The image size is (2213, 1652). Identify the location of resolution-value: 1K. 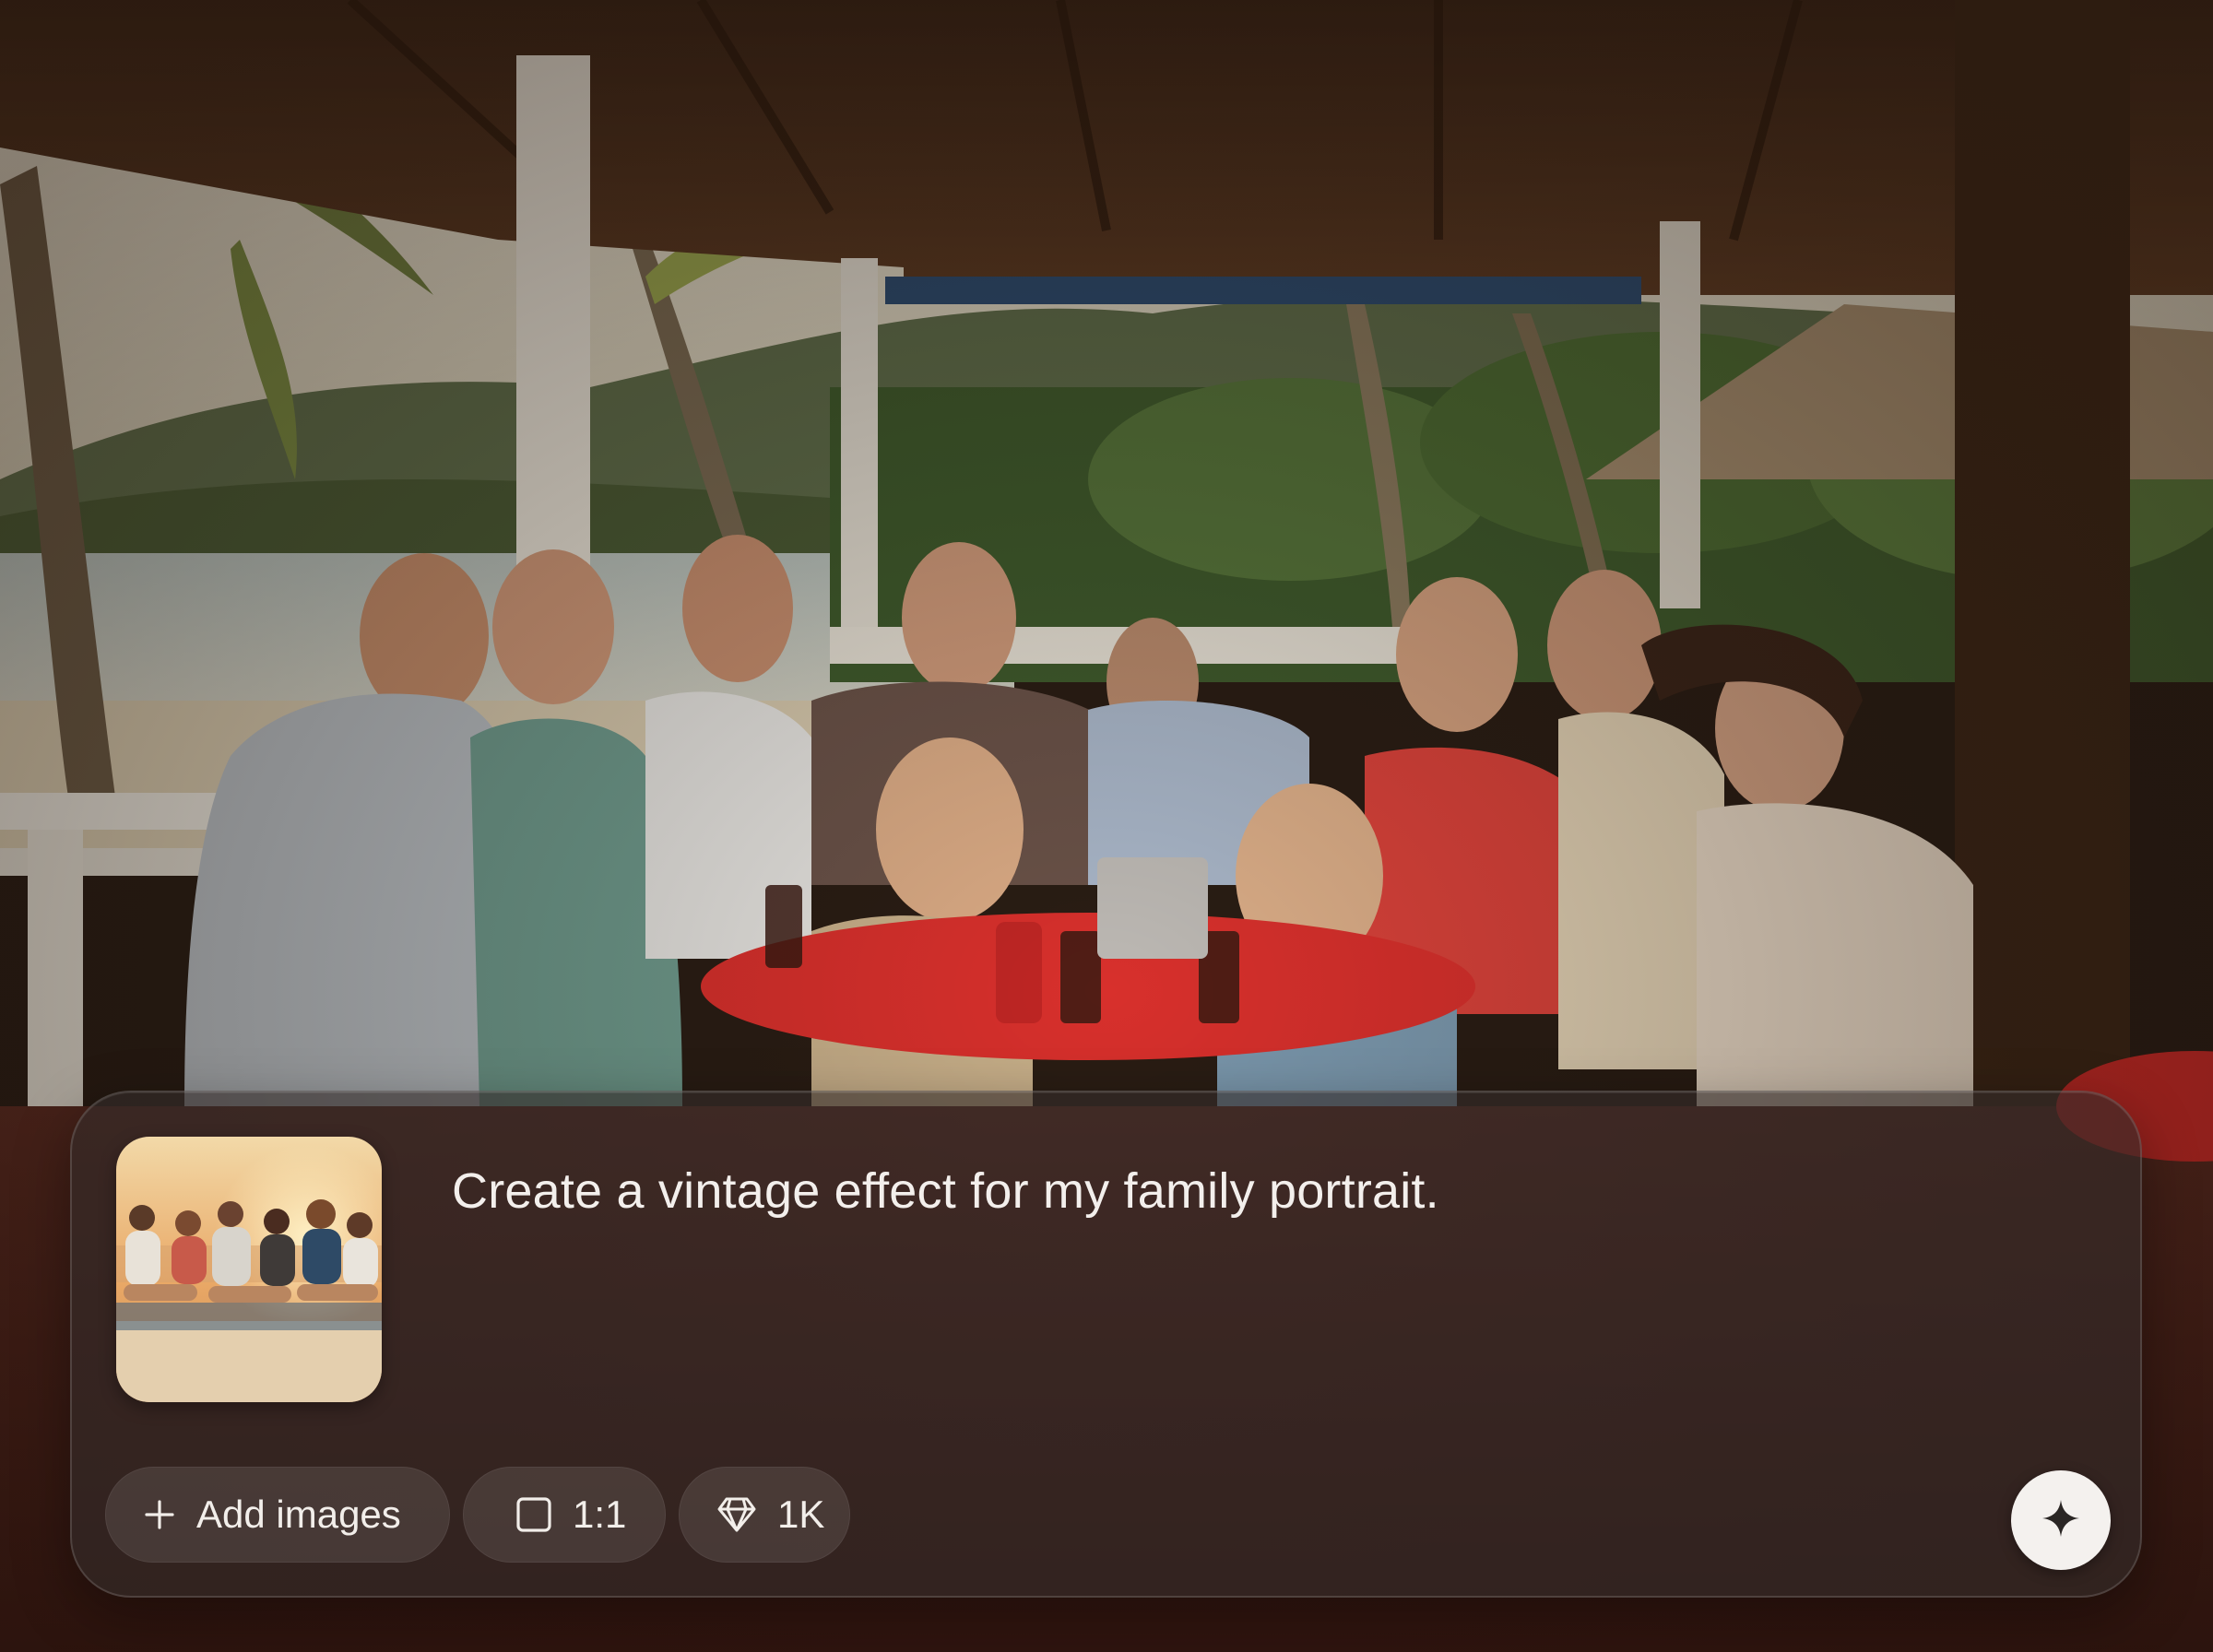
(801, 1514).